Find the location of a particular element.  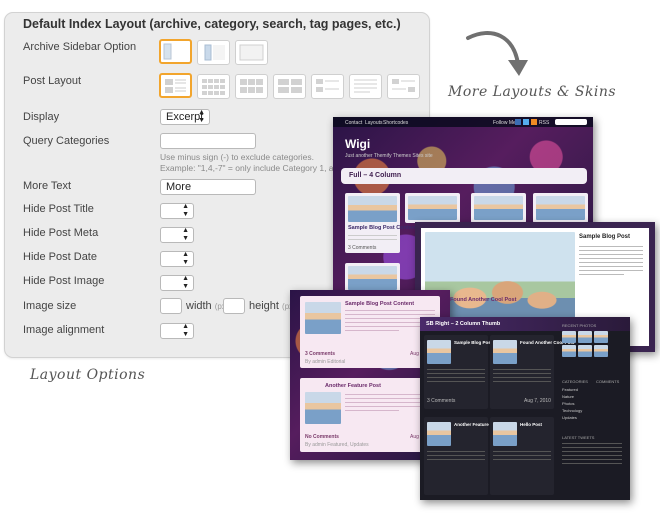

more-layouts-caption: More Layouts & Skins is located at coordinates (532, 92).